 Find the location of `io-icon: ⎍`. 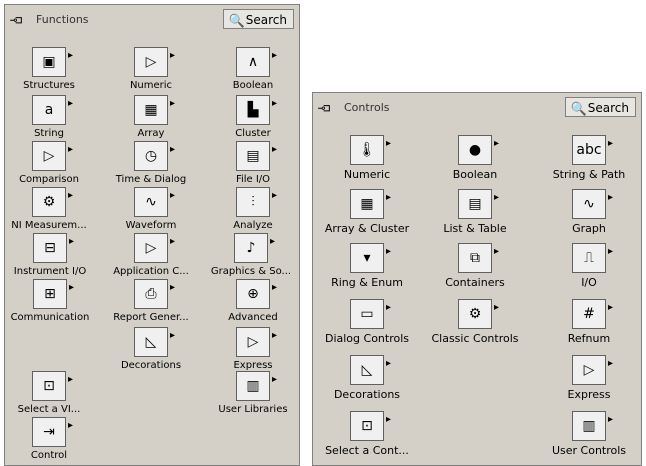

io-icon: ⎍ is located at coordinates (592, 255).